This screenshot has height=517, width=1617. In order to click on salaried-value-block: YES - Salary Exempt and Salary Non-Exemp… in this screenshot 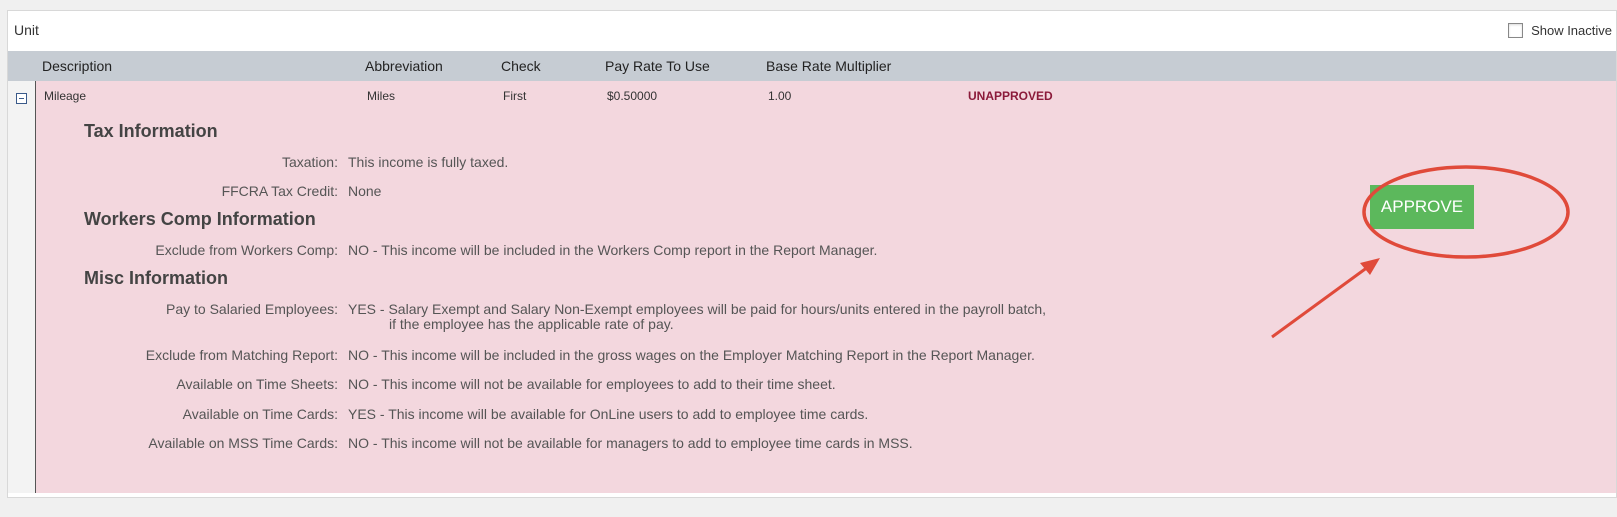, I will do `click(748, 316)`.